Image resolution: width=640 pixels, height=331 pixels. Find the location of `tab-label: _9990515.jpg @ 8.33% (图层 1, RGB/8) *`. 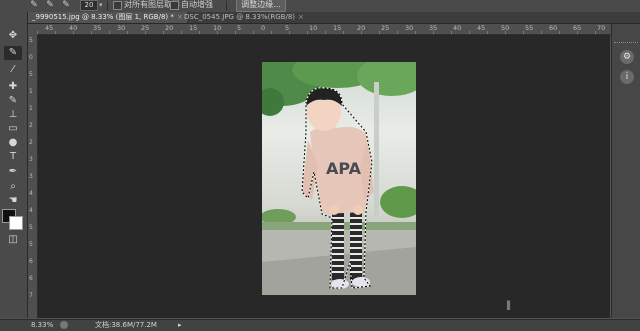

tab-label: _9990515.jpg @ 8.33% (图层 1, RGB/8) * is located at coordinates (103, 17).